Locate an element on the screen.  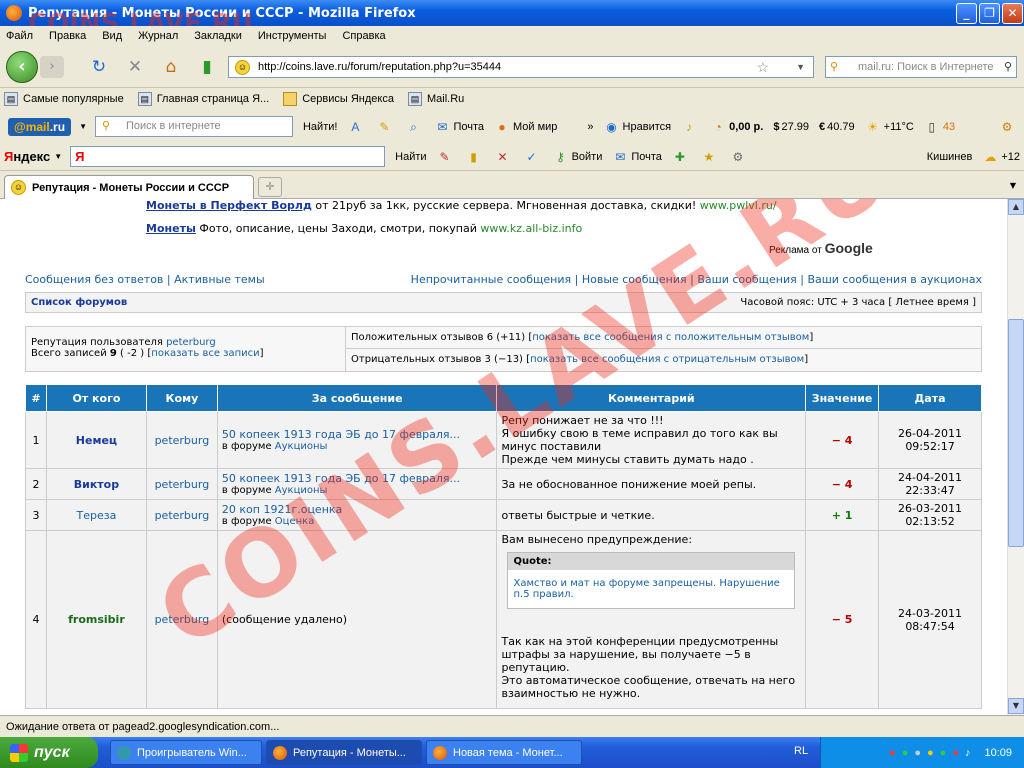
maximize-button: ❐ is located at coordinates (989, 13).